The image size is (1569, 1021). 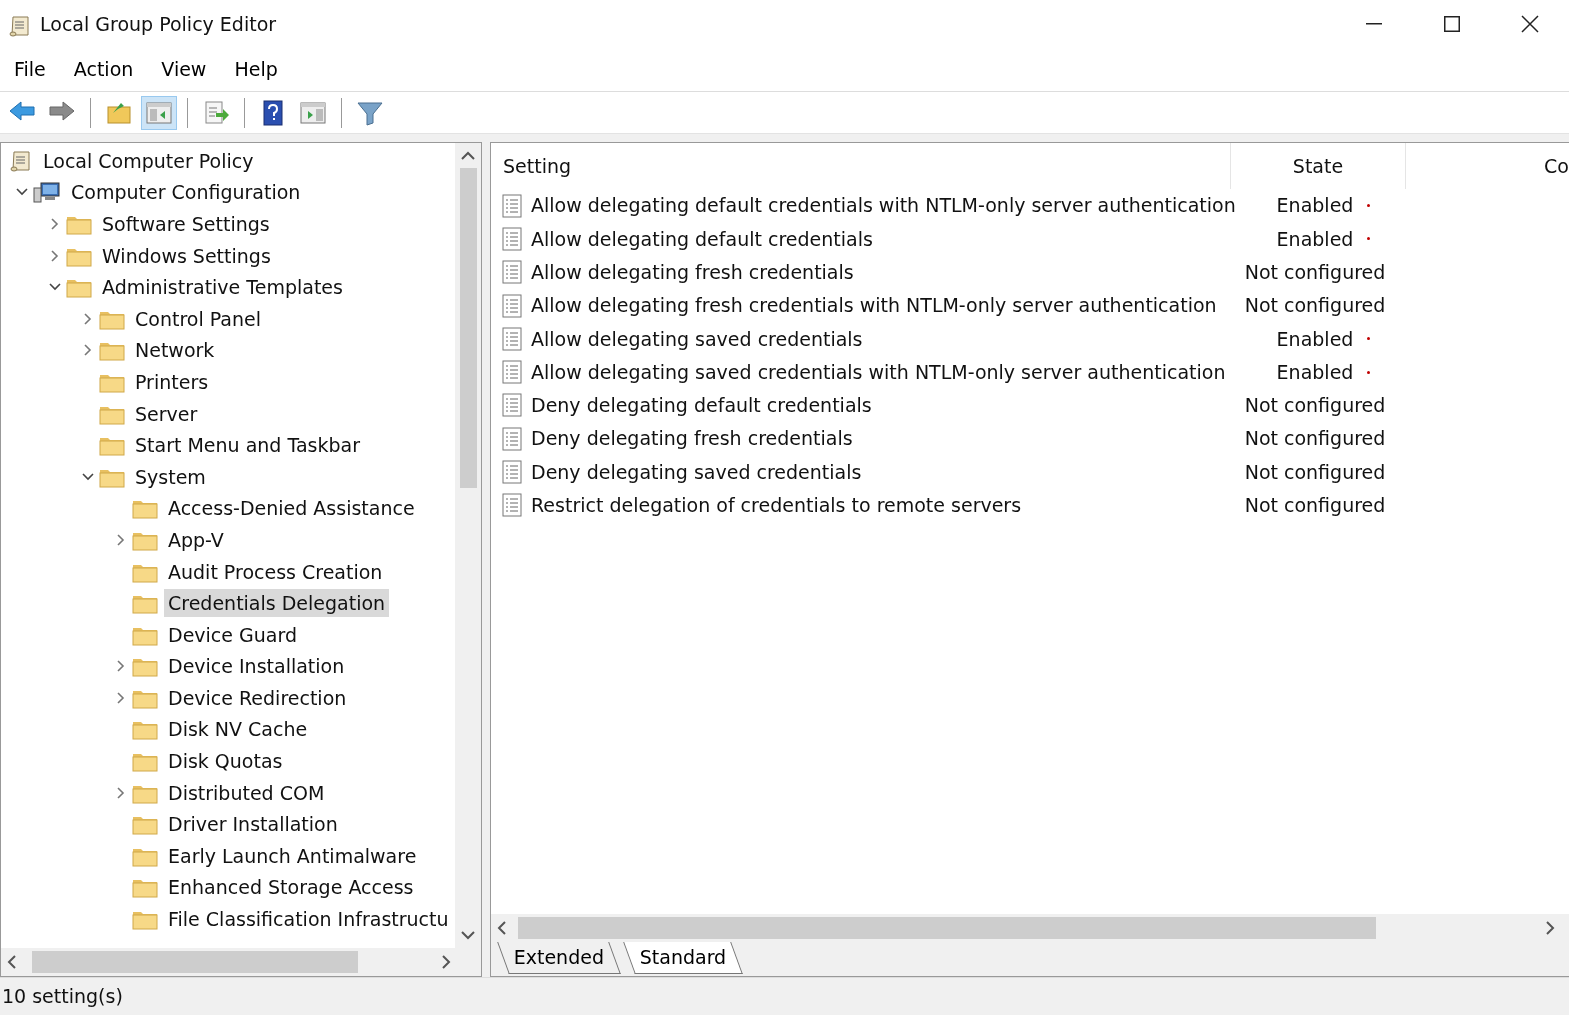 I want to click on table-cell-text: Allow delegating fresh credentials with NTLM-only server authentication, so click(x=874, y=306).